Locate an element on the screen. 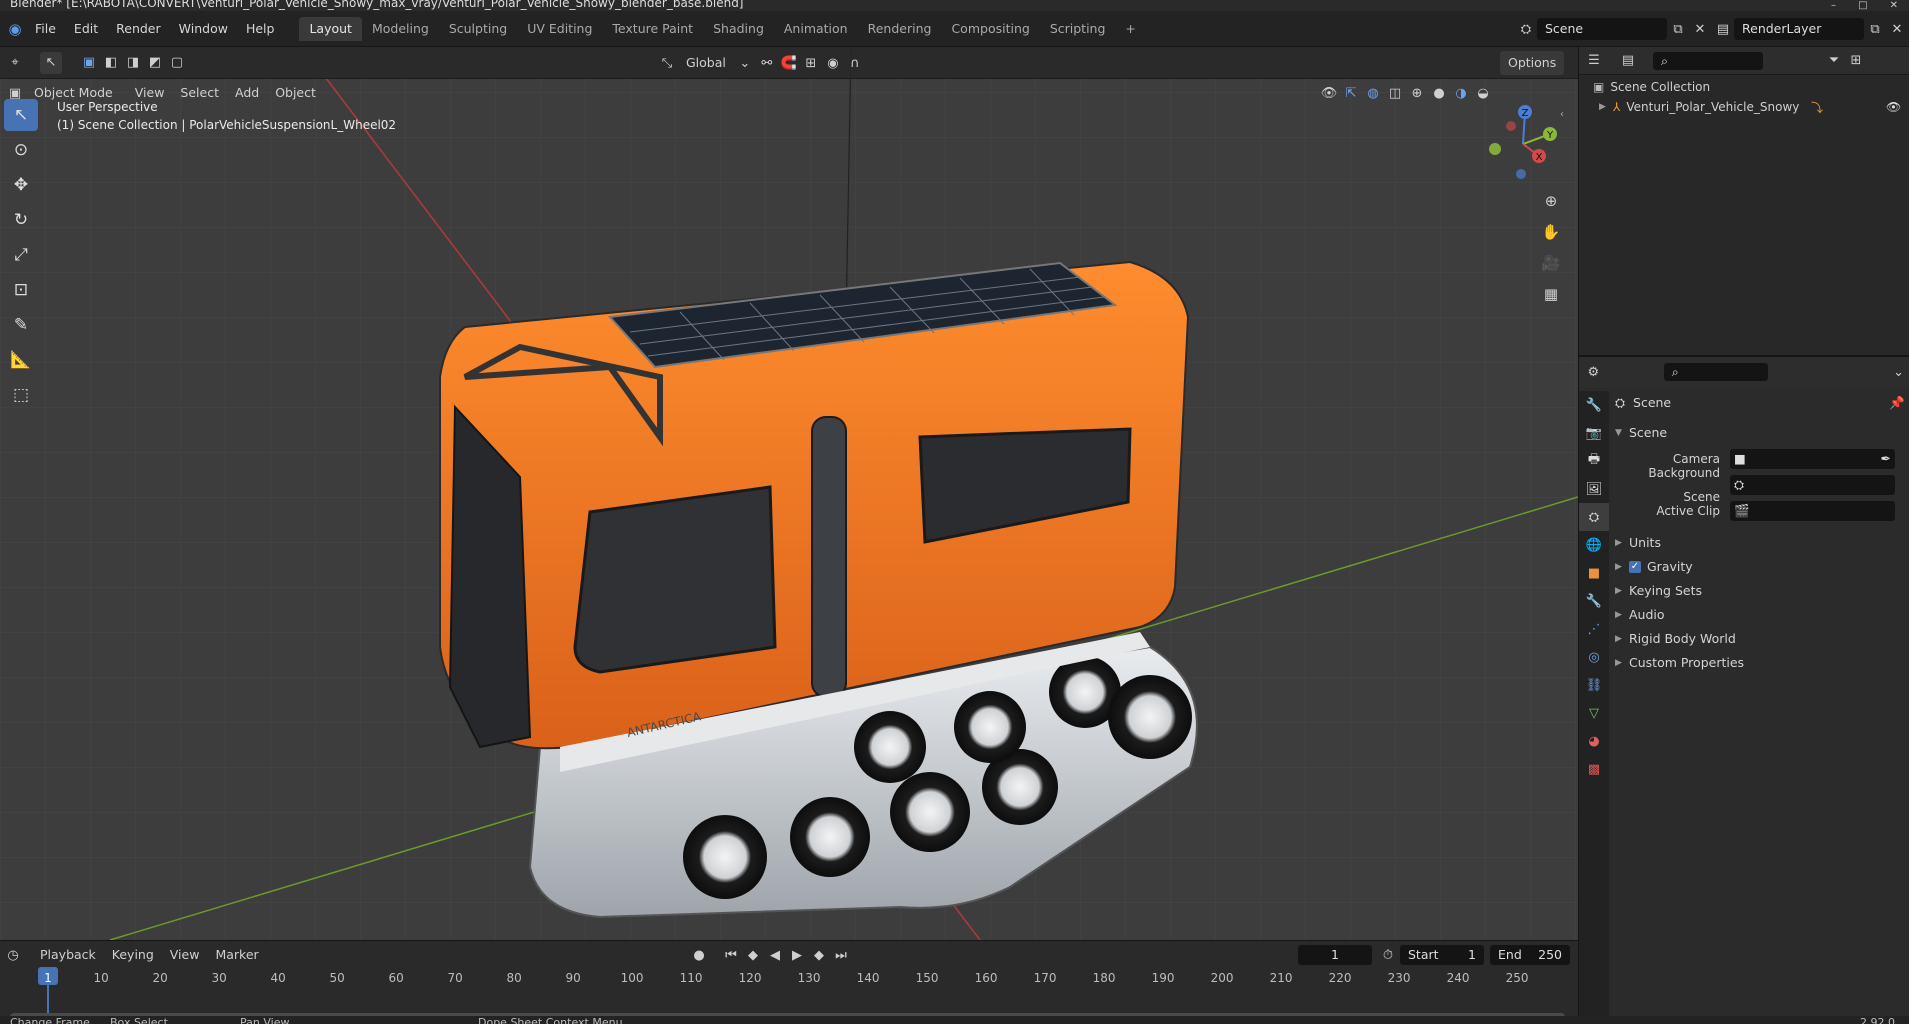  blender-logo-icon: ◉ is located at coordinates (15, 29).